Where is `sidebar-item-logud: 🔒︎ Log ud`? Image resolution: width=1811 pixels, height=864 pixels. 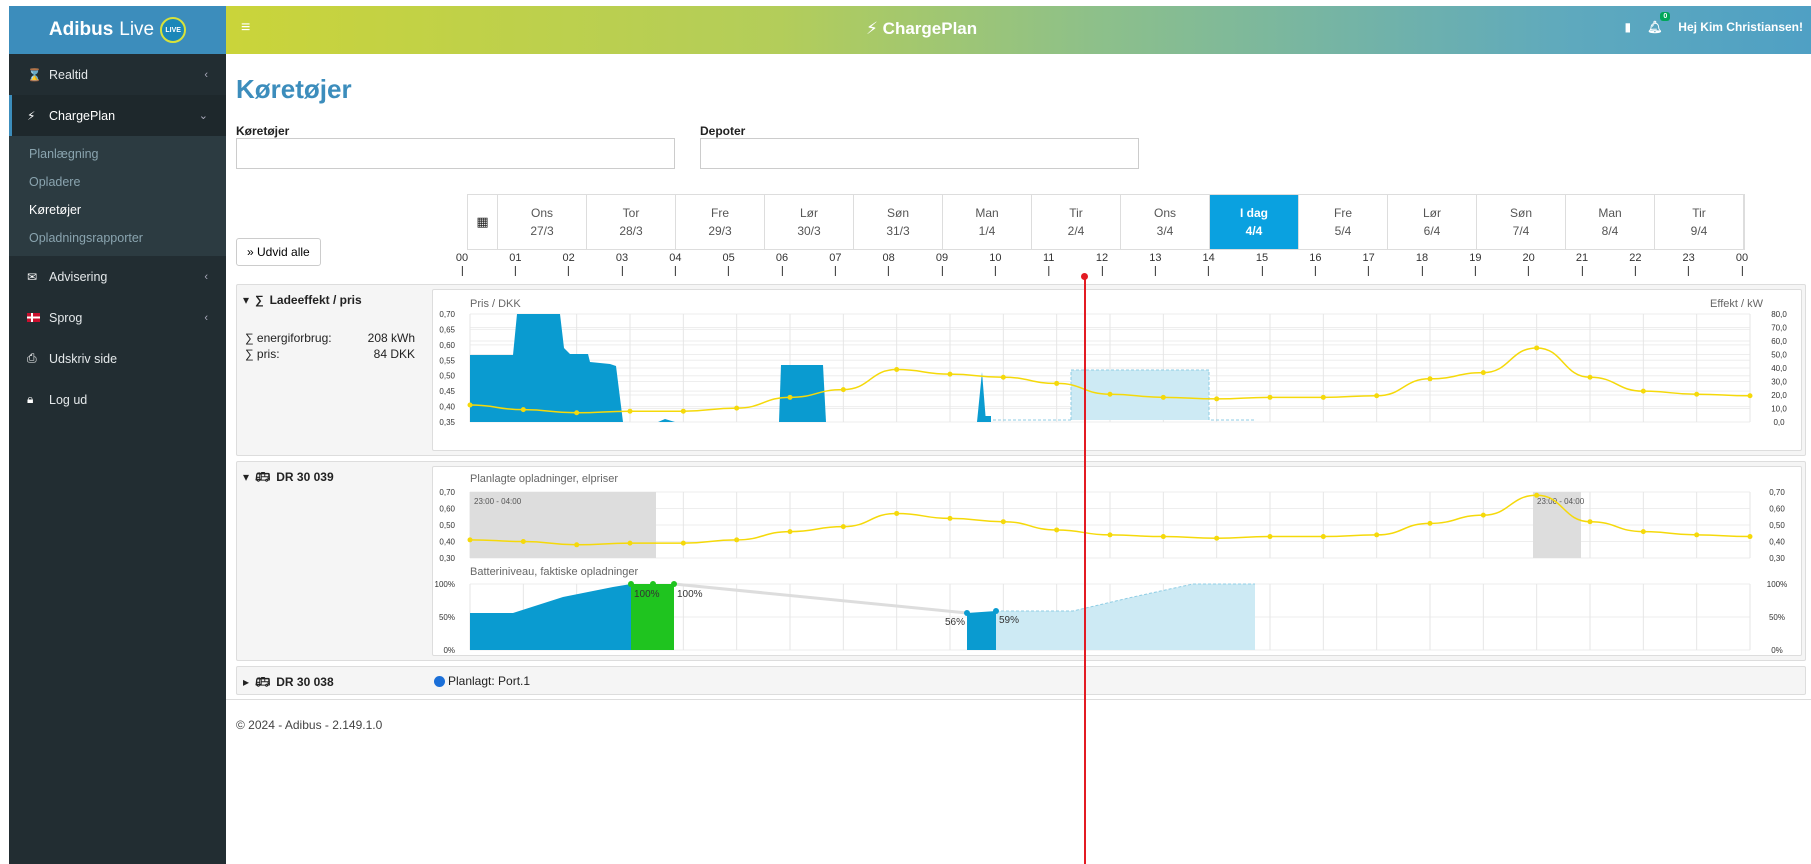
sidebar-item-logud: 🔒︎ Log ud is located at coordinates (117, 399).